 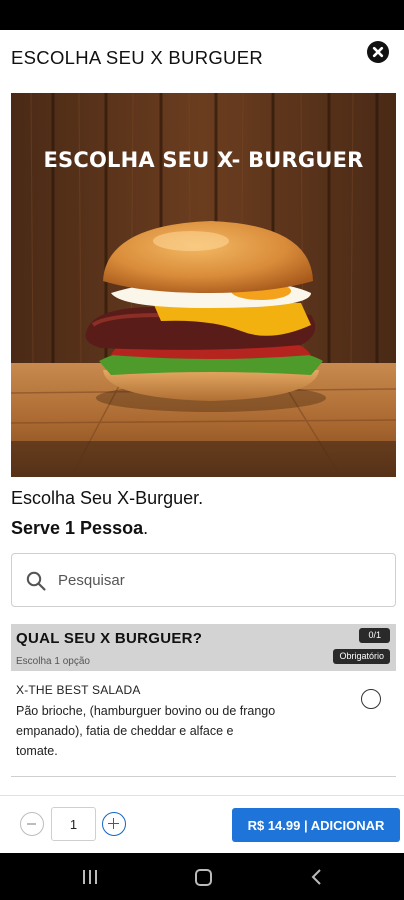 I want to click on recent-apps-icon, so click(x=90, y=877).